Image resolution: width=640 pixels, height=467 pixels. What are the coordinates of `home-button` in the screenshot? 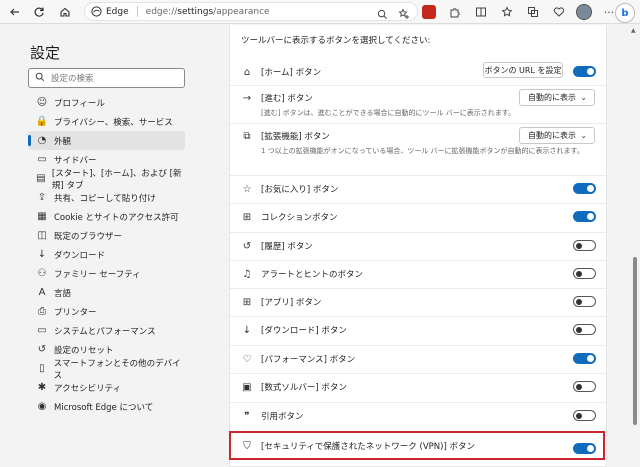 It's located at (65, 12).